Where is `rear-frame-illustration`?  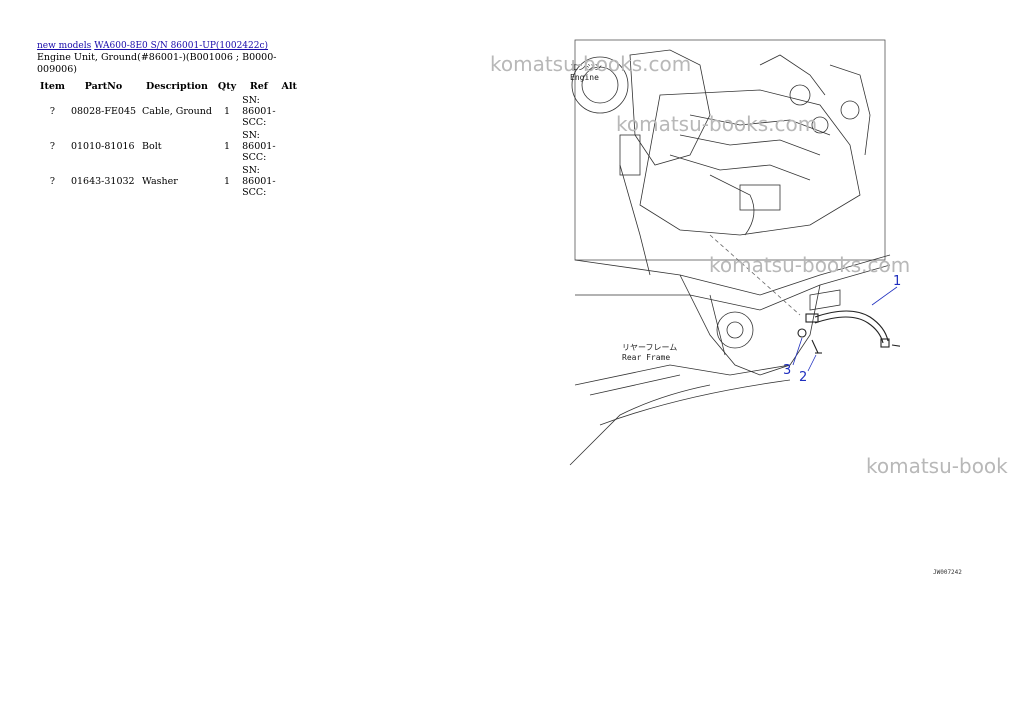
rear-frame-illustration is located at coordinates (730, 360).